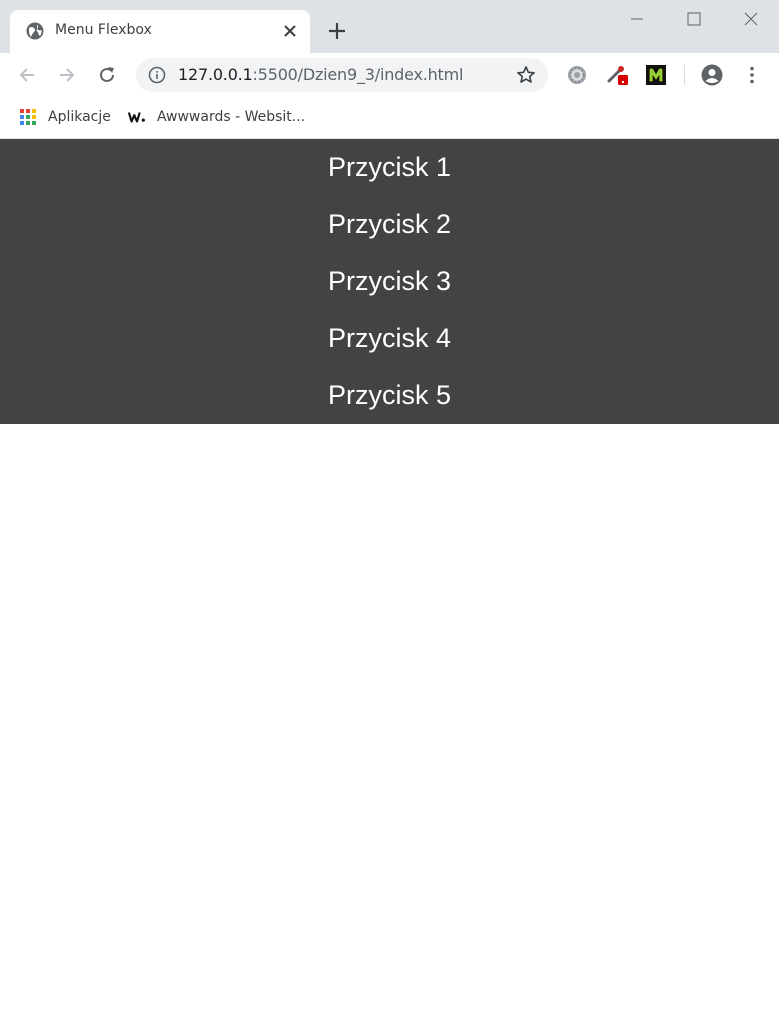 This screenshot has height=1029, width=779. What do you see at coordinates (35, 31) in the screenshot?
I see `globe-icon` at bounding box center [35, 31].